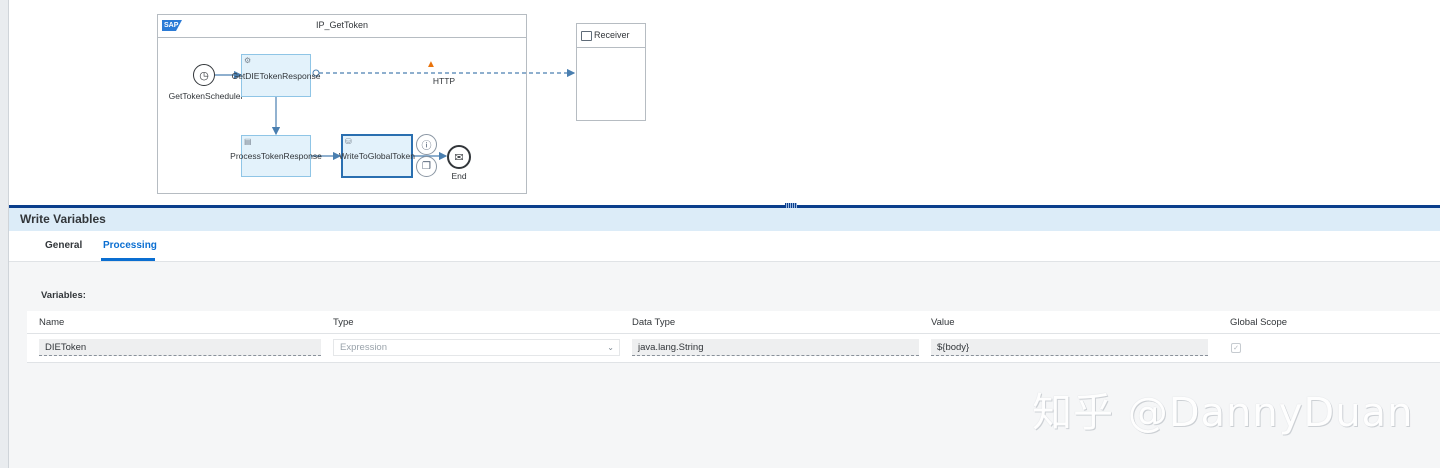 This screenshot has width=1440, height=468. I want to click on panel-title: Write Variables, so click(724, 219).